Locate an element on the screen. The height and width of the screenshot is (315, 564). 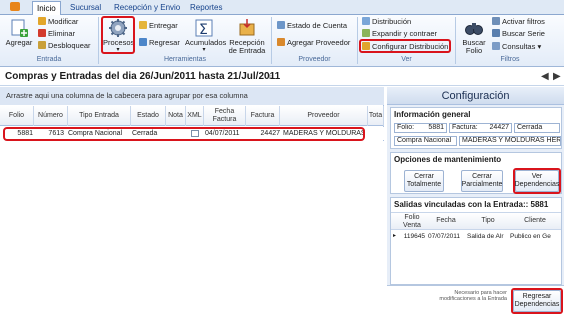
expand-icon is located at coordinates (366, 33).